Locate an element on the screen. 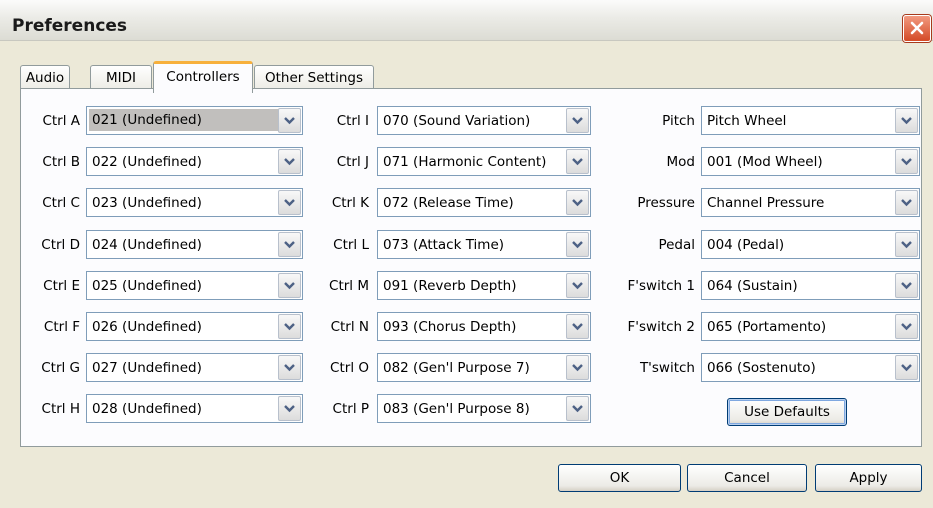 The width and height of the screenshot is (933, 508). ctrl-l-value: 073 (Attack Time) is located at coordinates (444, 245).